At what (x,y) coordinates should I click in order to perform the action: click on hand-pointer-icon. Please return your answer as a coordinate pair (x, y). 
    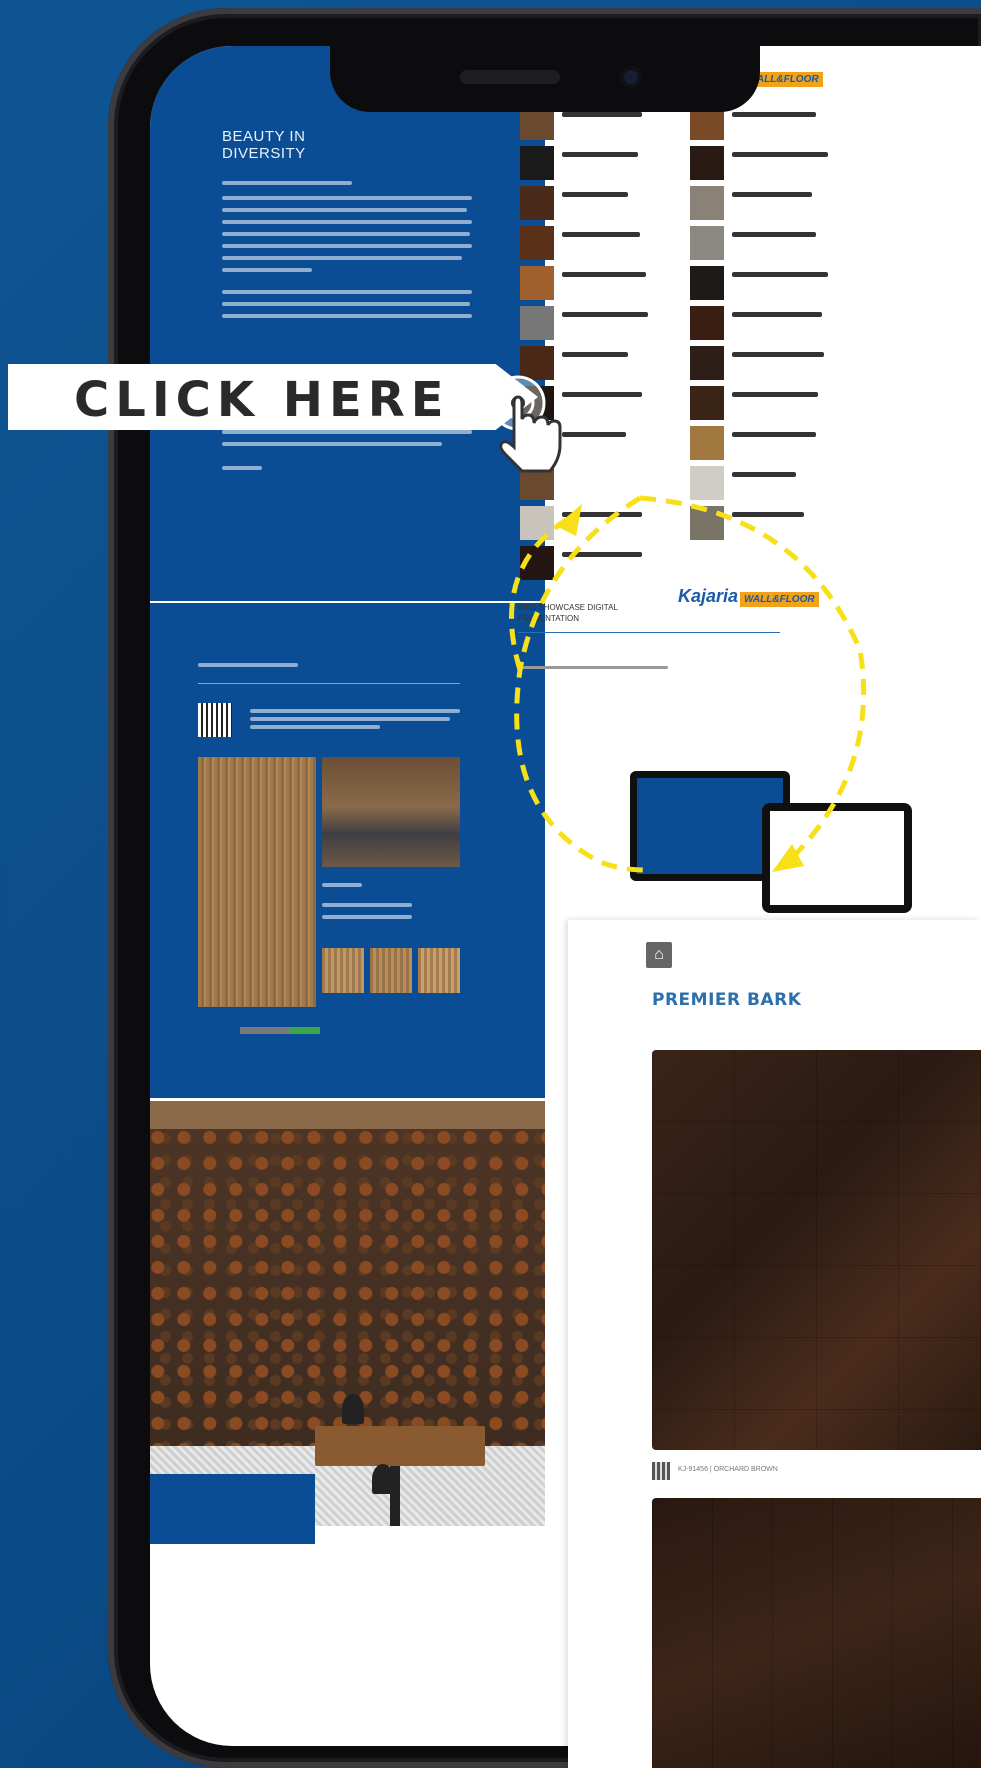
    Looking at the image, I should click on (526, 424).